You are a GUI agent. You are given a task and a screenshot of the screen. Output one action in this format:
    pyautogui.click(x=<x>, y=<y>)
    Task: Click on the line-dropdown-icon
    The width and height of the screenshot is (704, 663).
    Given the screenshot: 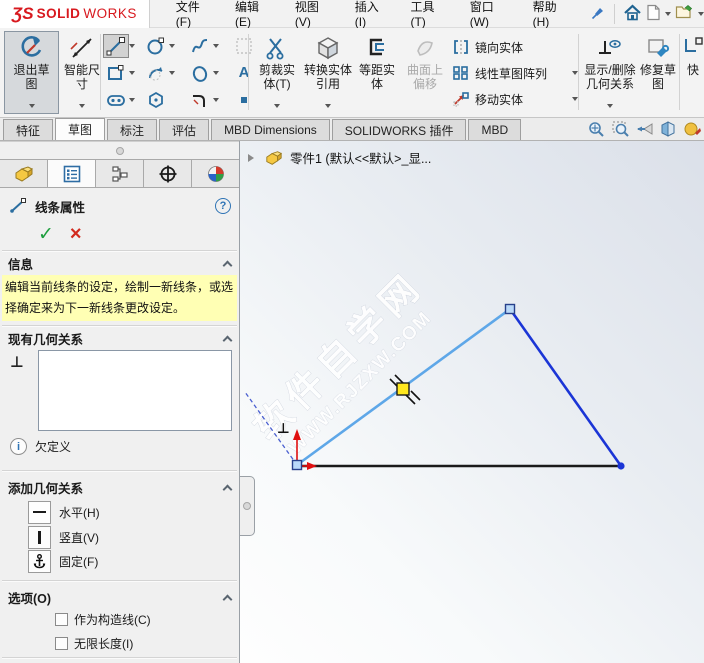 What is the action you would take?
    pyautogui.click(x=132, y=47)
    